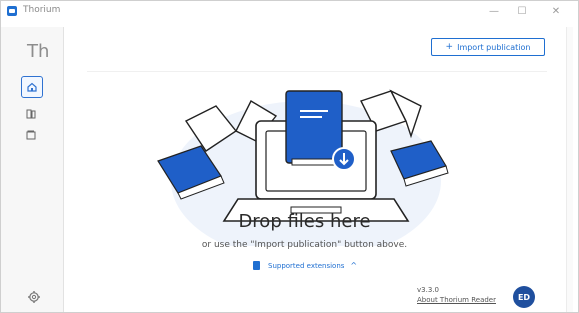  I want to click on maximize-button: ☐, so click(522, 12).